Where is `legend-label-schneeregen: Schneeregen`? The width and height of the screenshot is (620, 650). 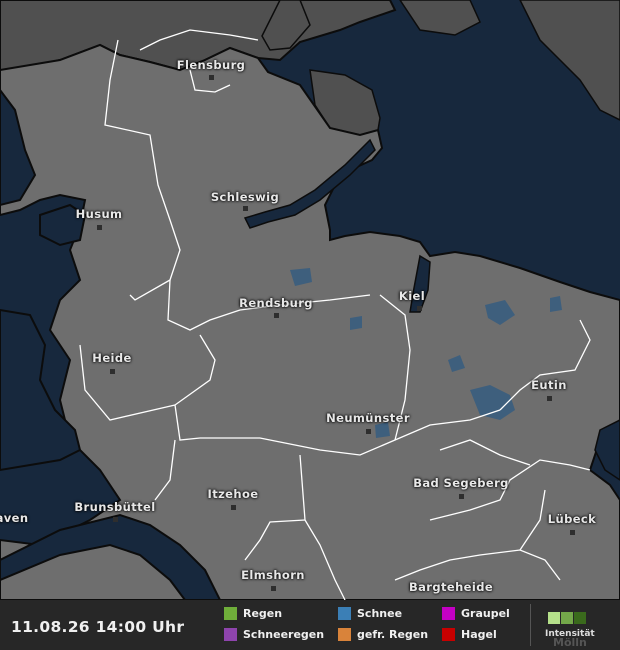
legend-label-schneeregen: Schneeregen is located at coordinates (284, 634).